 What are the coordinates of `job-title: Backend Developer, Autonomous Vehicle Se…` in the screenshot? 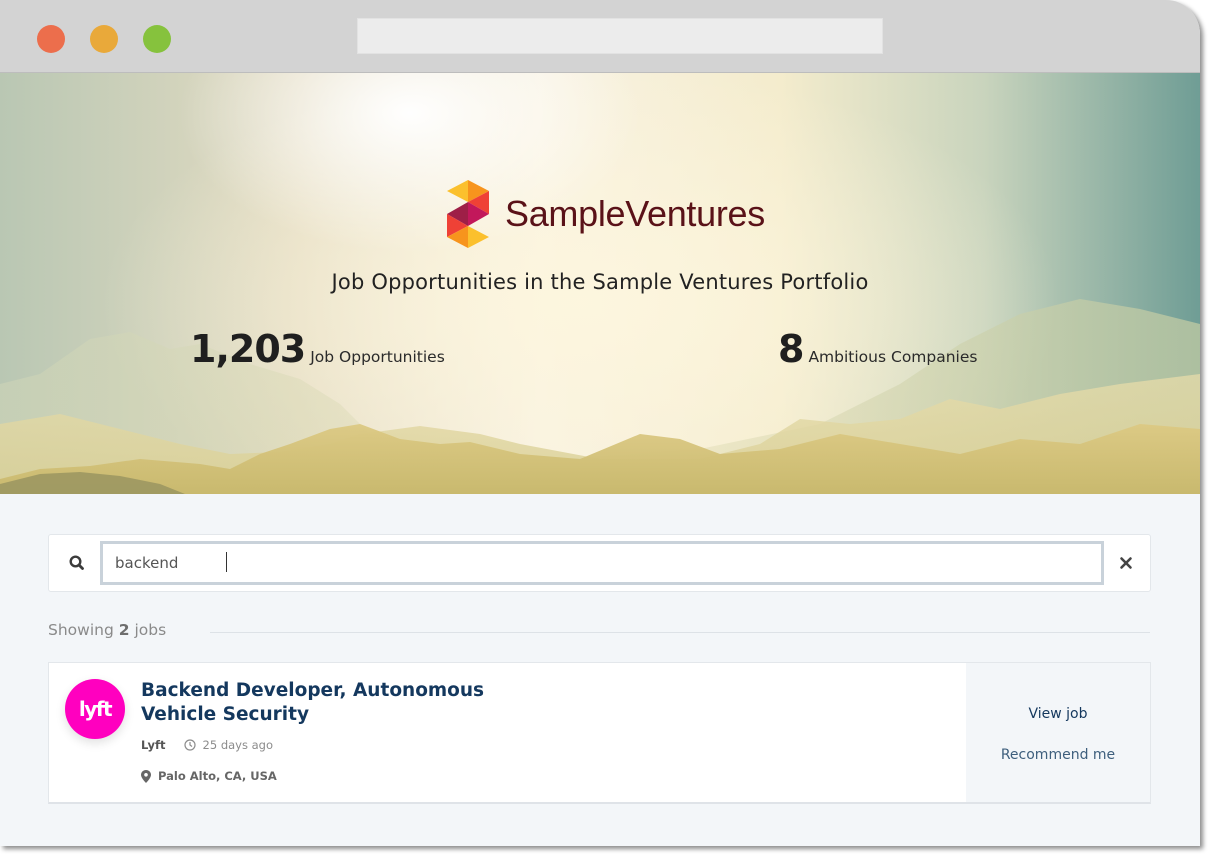 It's located at (341, 703).